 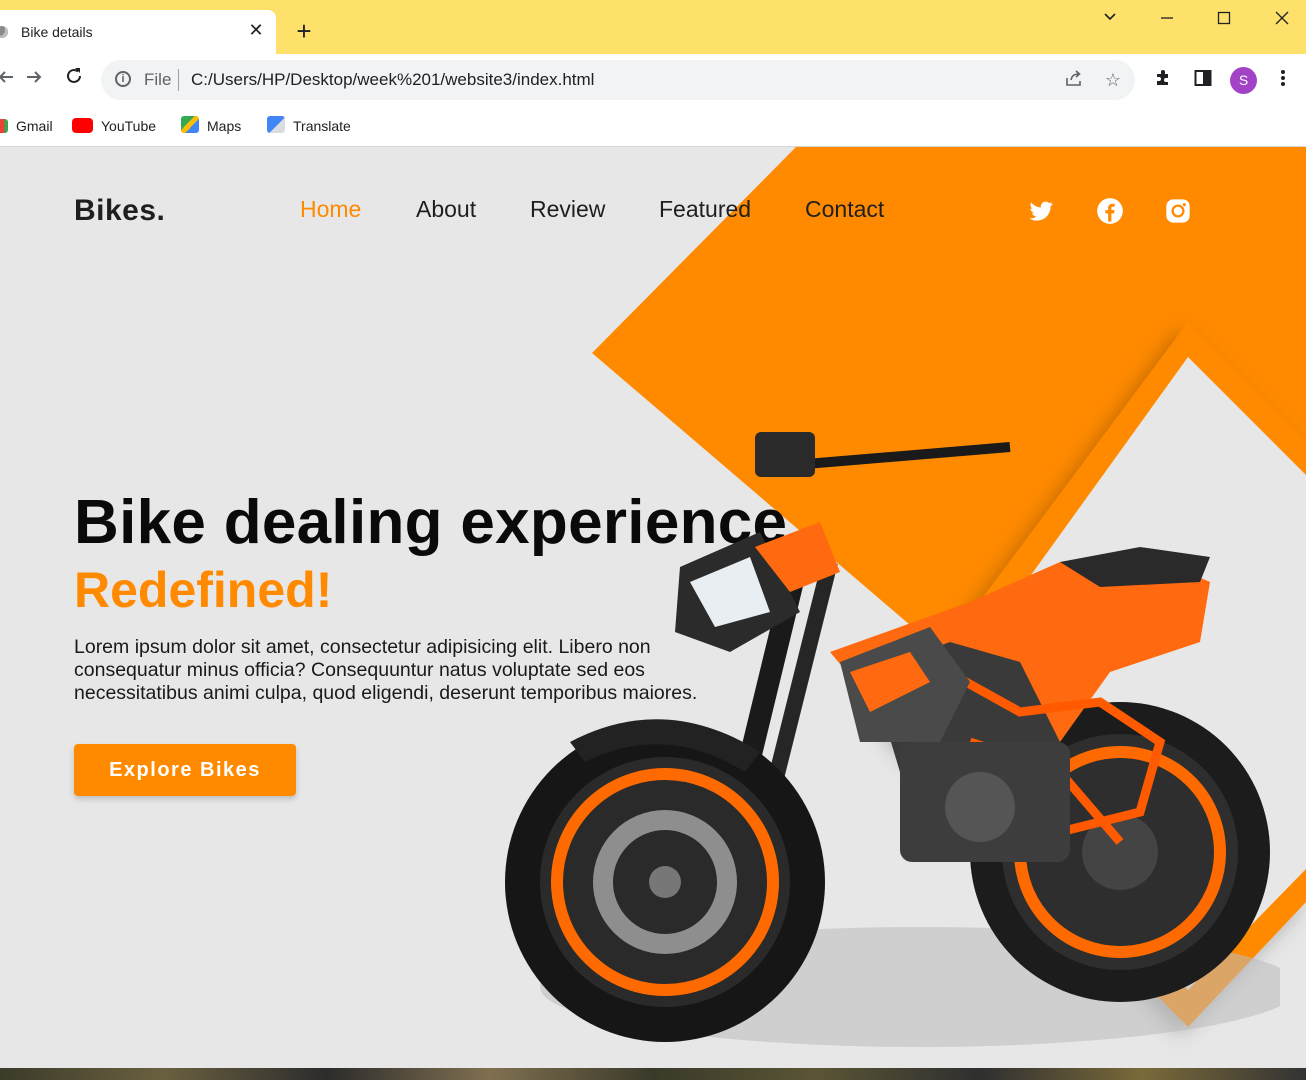 I want to click on info-icon: i, so click(x=123, y=79).